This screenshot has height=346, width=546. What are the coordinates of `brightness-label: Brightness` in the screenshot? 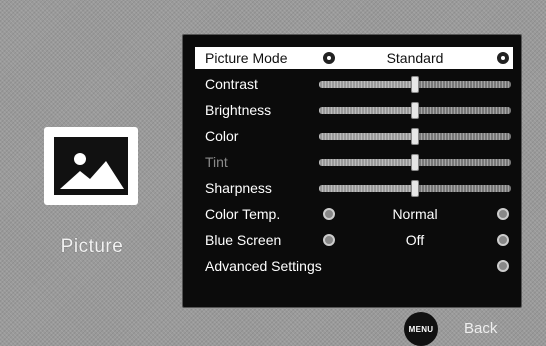 It's located at (238, 110).